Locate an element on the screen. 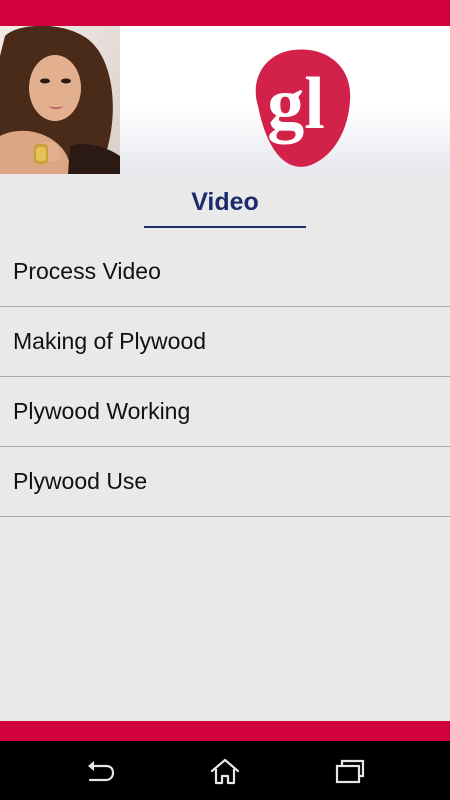 Image resolution: width=450 pixels, height=800 pixels. recent-apps-icon is located at coordinates (350, 771).